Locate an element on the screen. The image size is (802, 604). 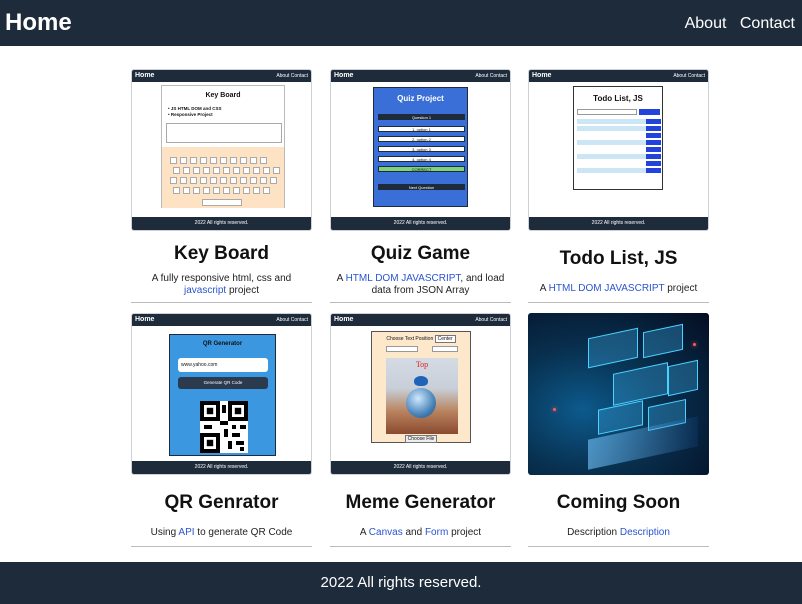
qr-generate-button: Generate QR Code is located at coordinates (223, 383).